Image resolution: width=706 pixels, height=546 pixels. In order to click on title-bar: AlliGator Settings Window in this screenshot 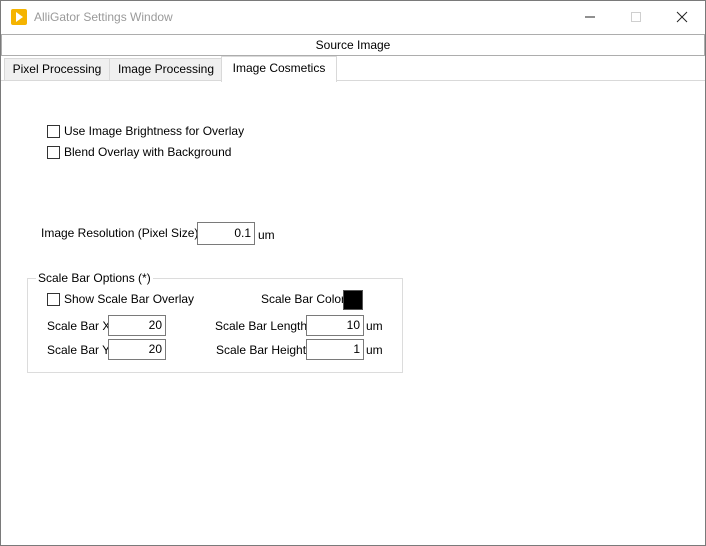, I will do `click(353, 17)`.